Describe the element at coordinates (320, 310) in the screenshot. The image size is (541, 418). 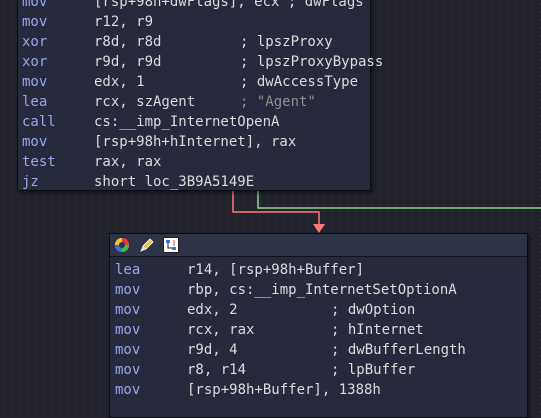
I see `instruction-line: mov edx, 2 ; dwOption` at that location.